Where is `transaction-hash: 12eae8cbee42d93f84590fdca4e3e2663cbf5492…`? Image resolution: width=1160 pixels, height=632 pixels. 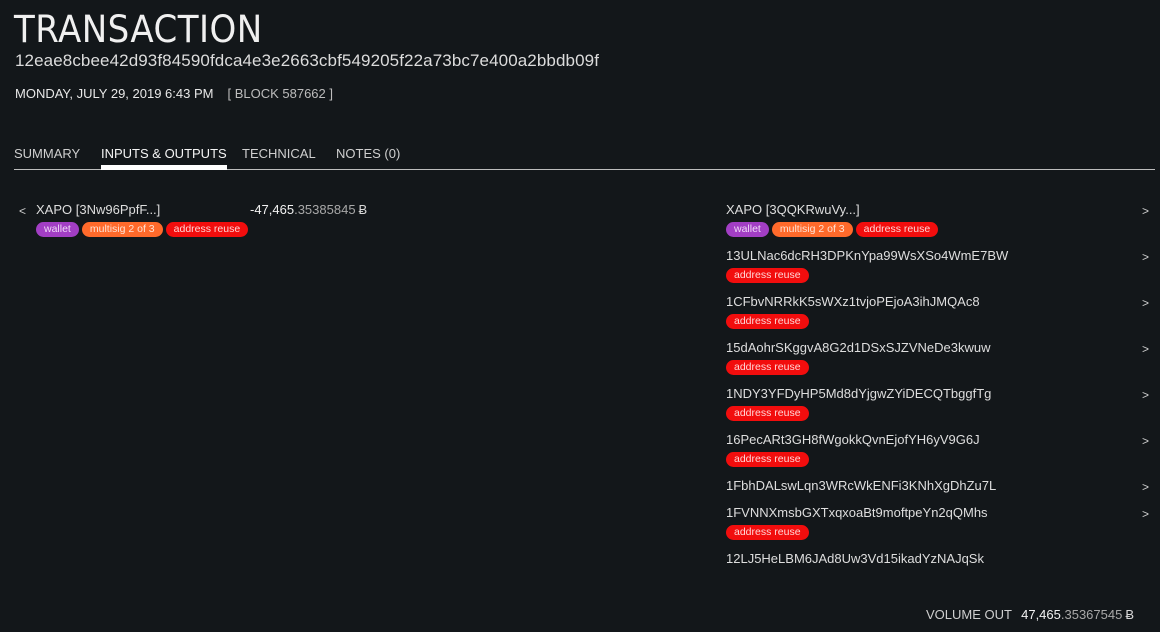 transaction-hash: 12eae8cbee42d93f84590fdca4e3e2663cbf5492… is located at coordinates (307, 60).